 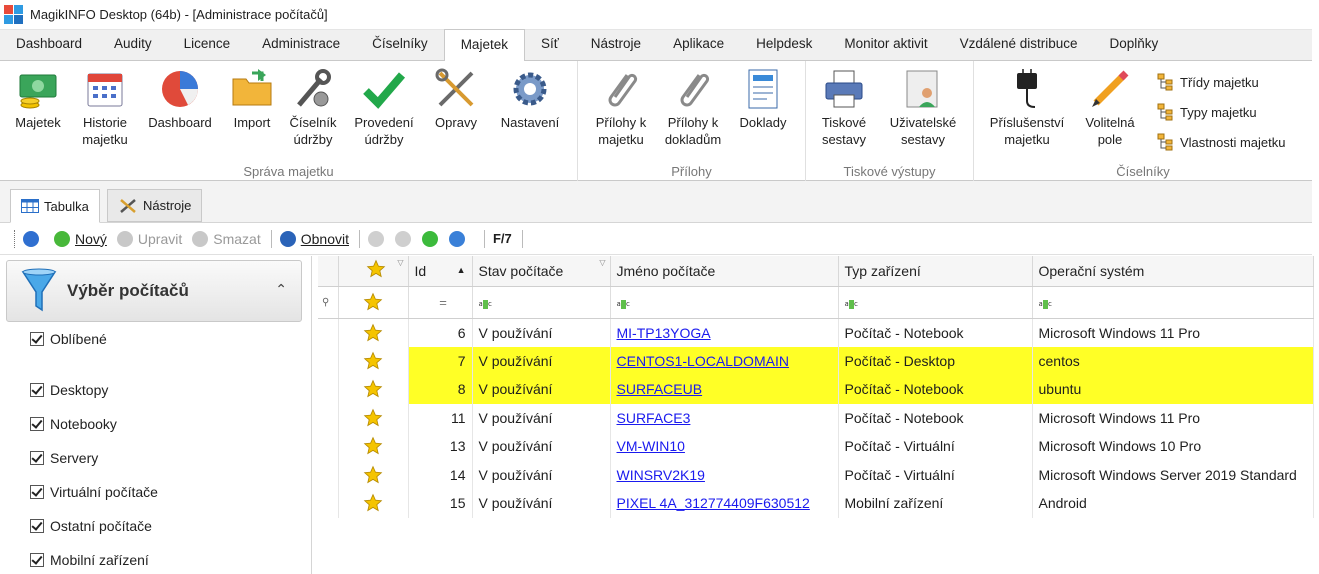 I want to click on filter-checkbox-5: Ostatní počítače, so click(x=91, y=526).